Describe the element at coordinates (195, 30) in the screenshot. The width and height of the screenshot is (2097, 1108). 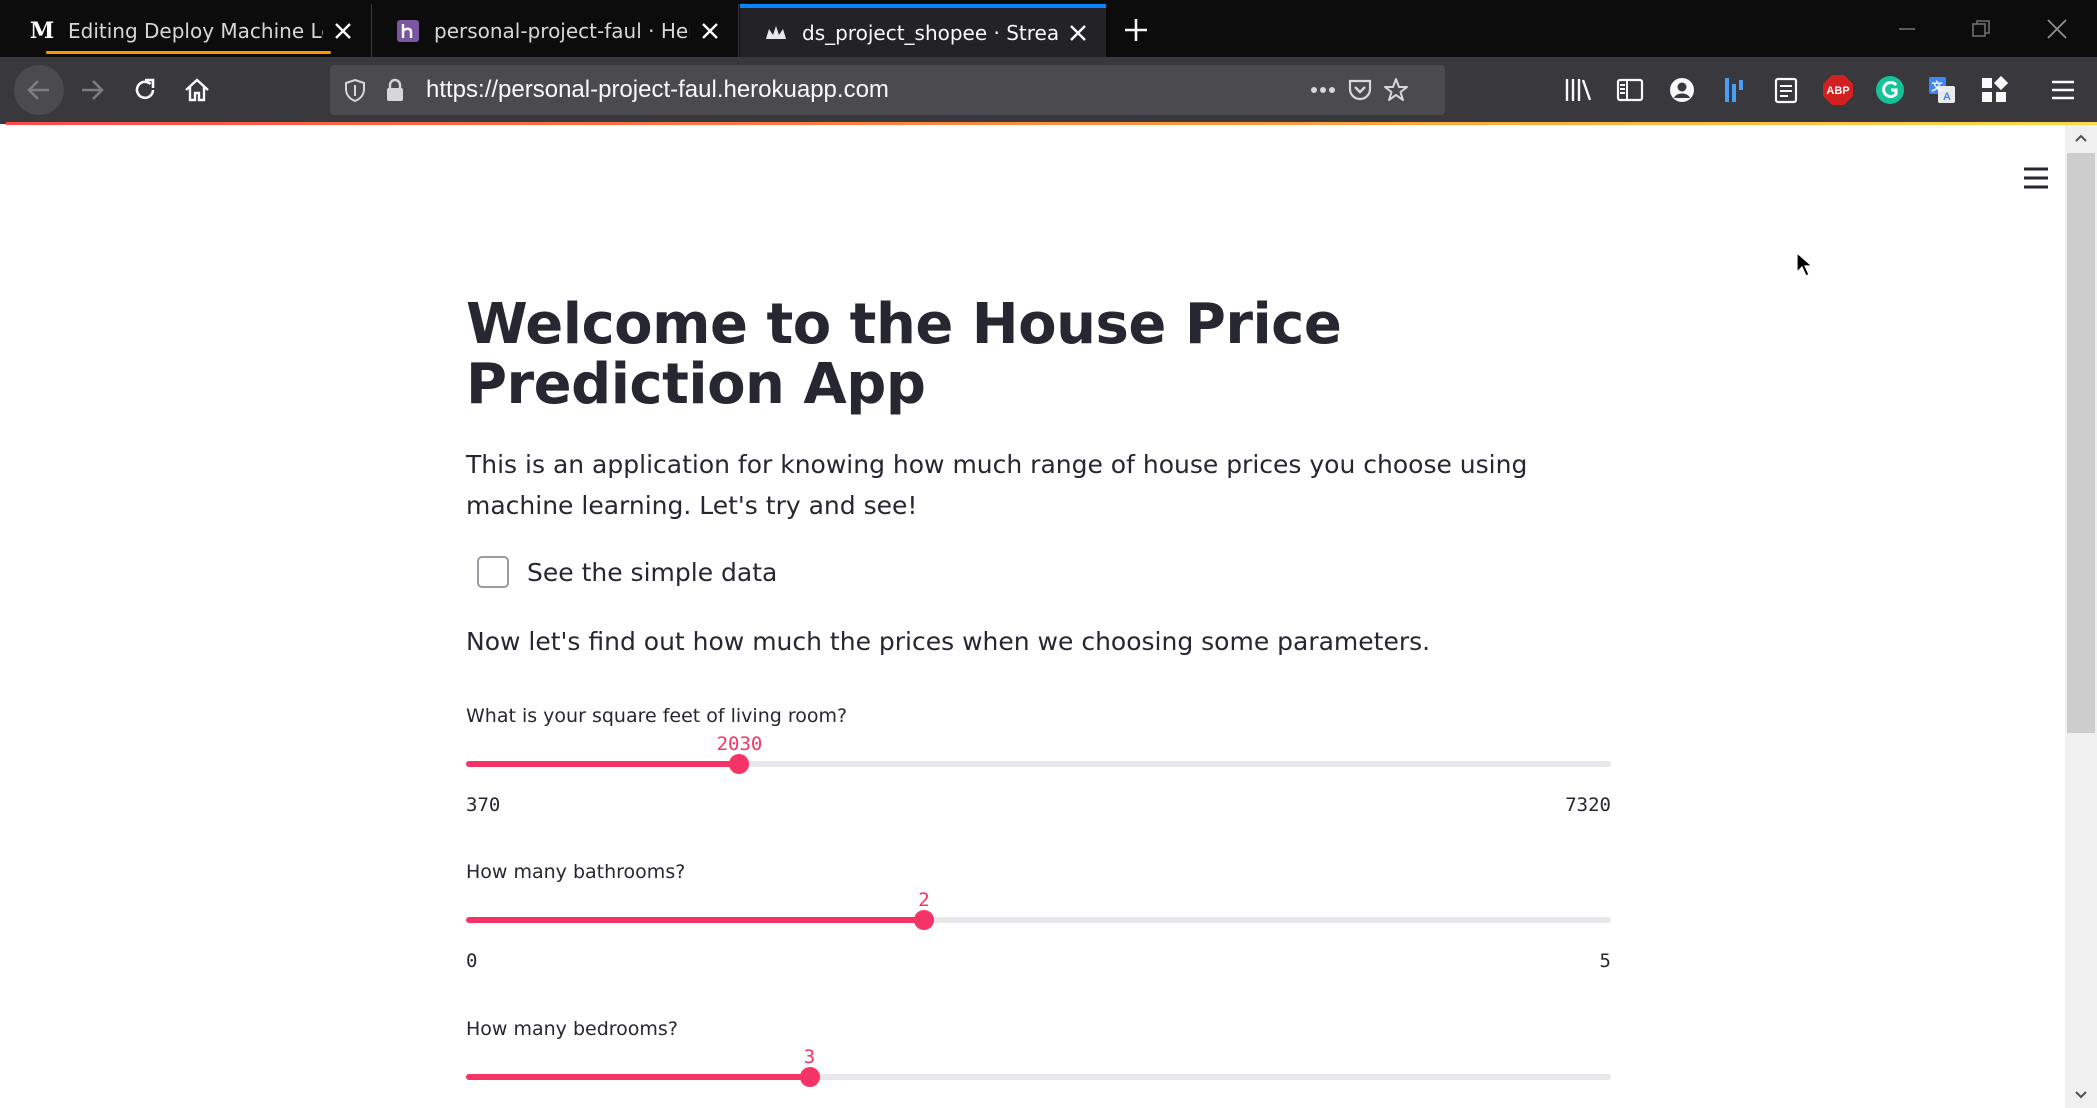
I see `tab-title: Editing Deploy Machine Learnin` at that location.